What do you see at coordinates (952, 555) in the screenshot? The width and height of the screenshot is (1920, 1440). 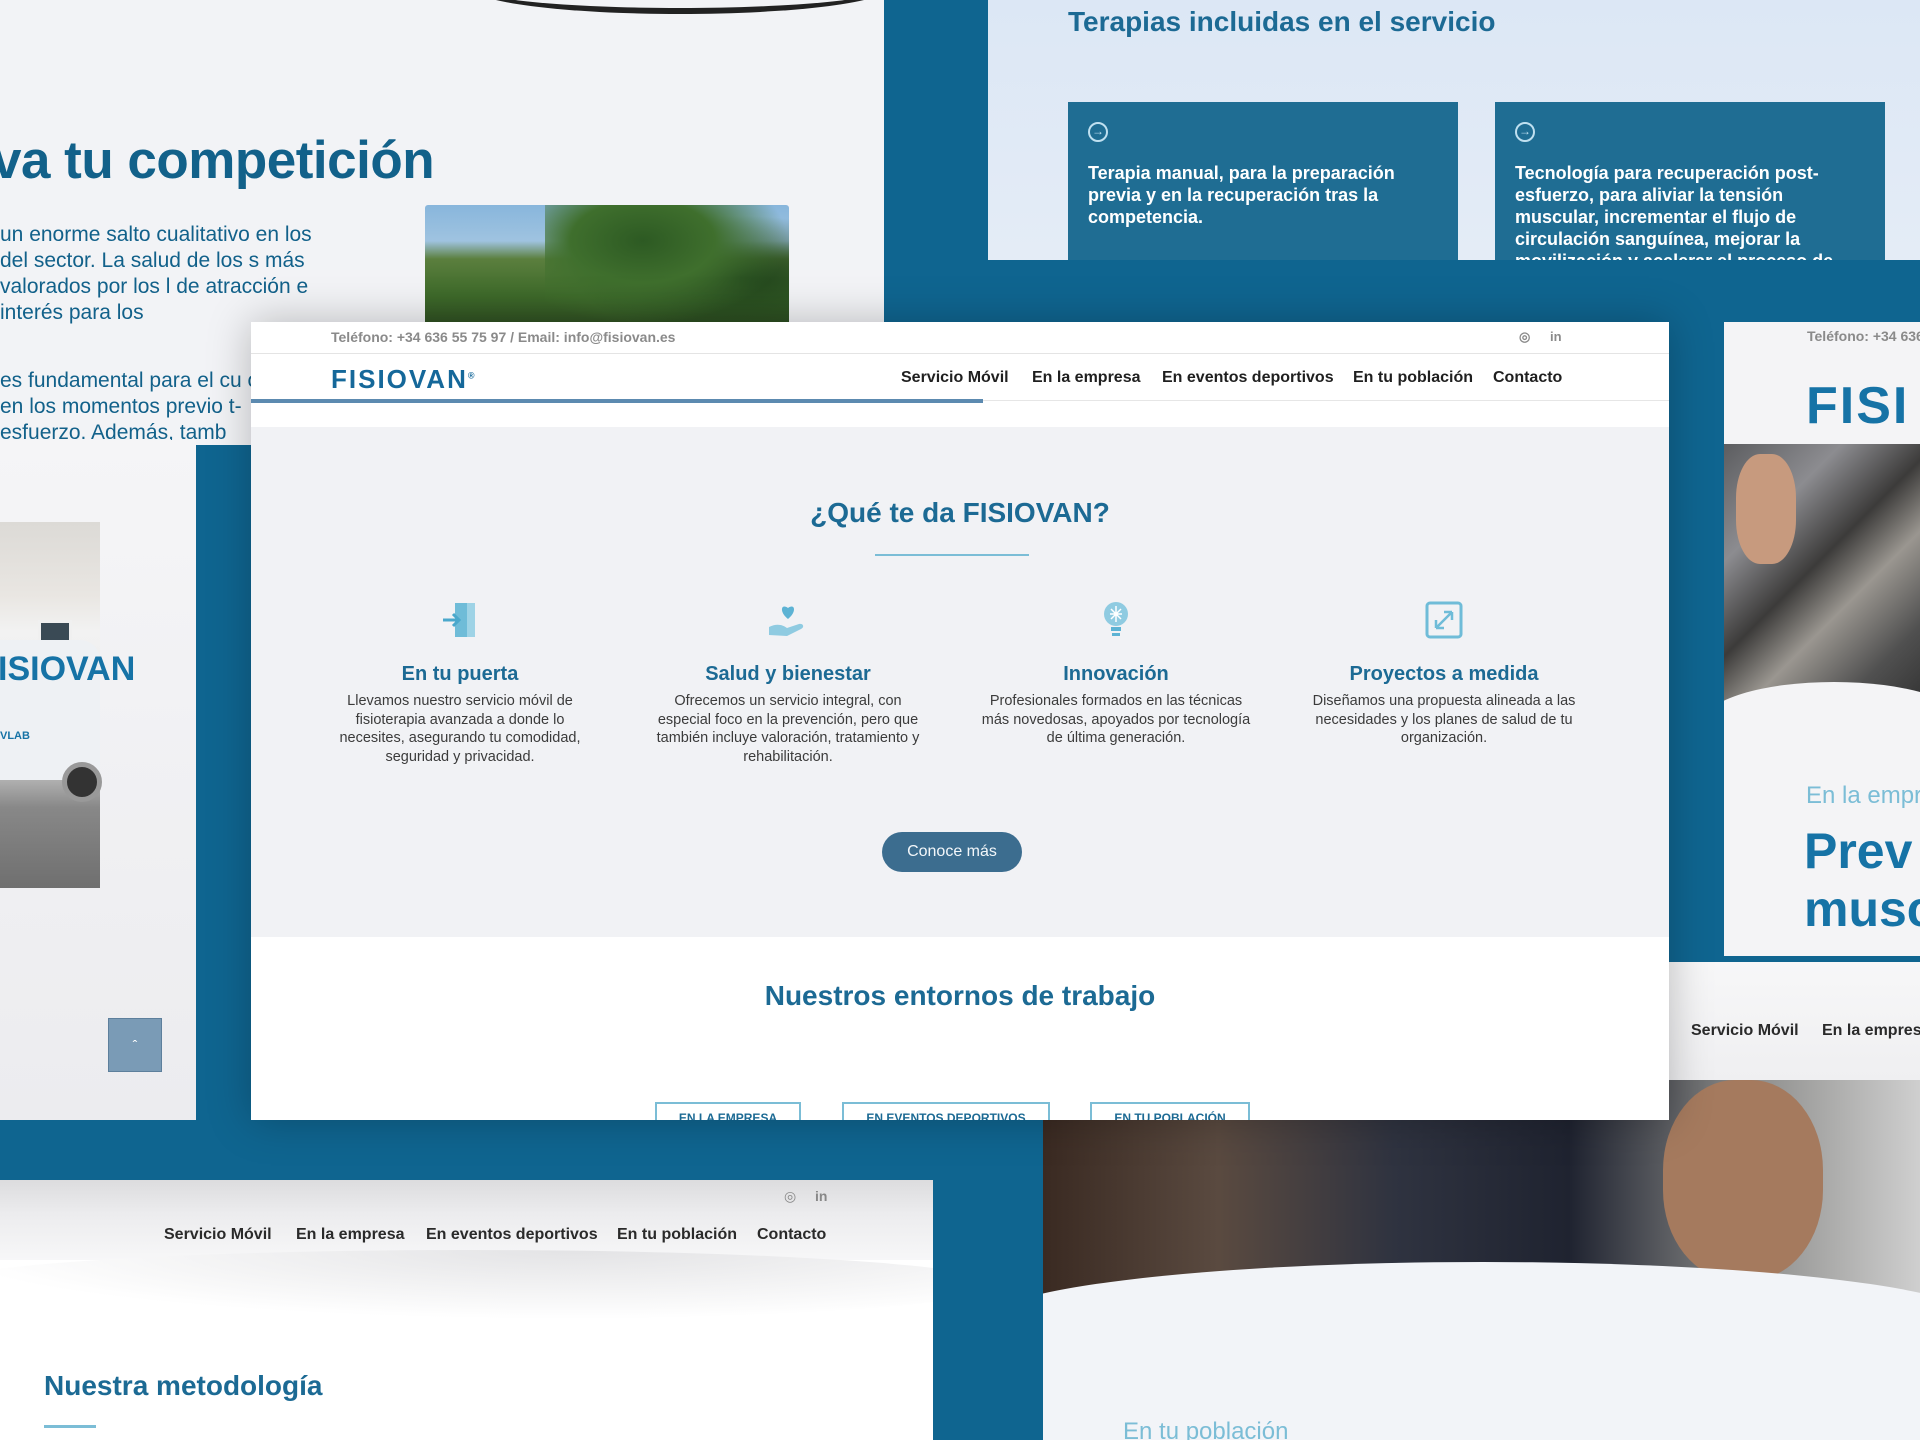 I see `title-underline` at bounding box center [952, 555].